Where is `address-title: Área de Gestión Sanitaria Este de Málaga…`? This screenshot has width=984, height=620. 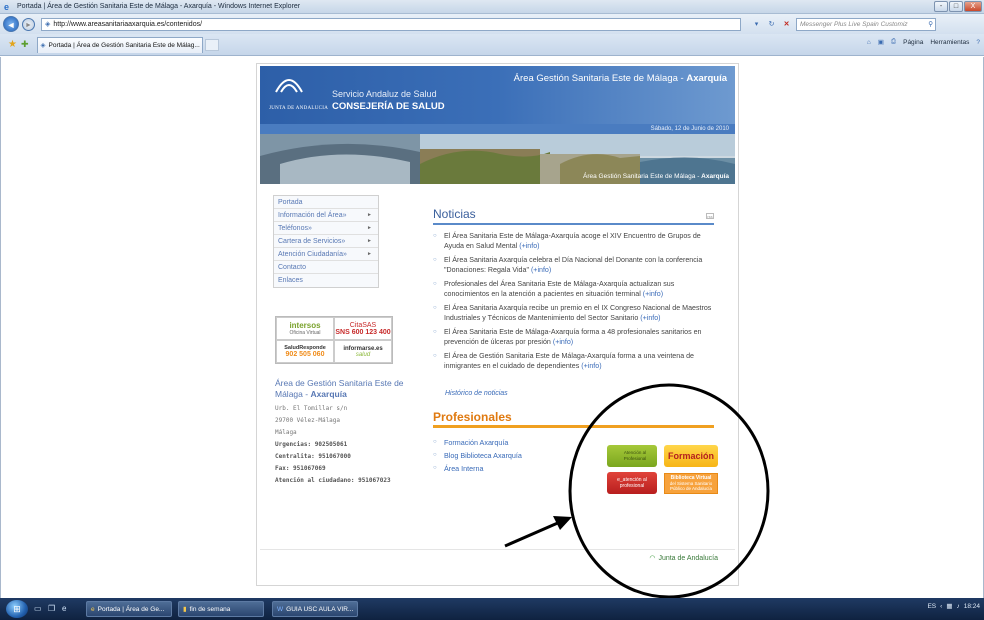 address-title: Área de Gestión Sanitaria Este de Málaga… is located at coordinates (339, 388).